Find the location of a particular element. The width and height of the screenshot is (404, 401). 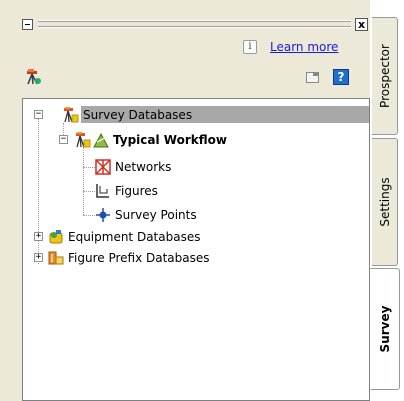

tab-label: Survey is located at coordinates (385, 329).